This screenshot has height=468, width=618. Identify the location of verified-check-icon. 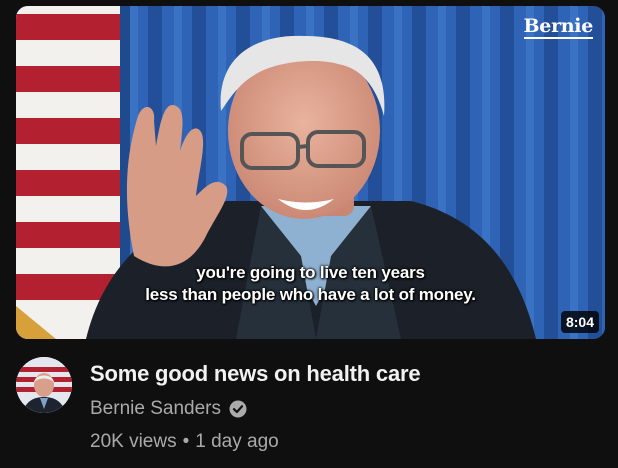
(238, 409).